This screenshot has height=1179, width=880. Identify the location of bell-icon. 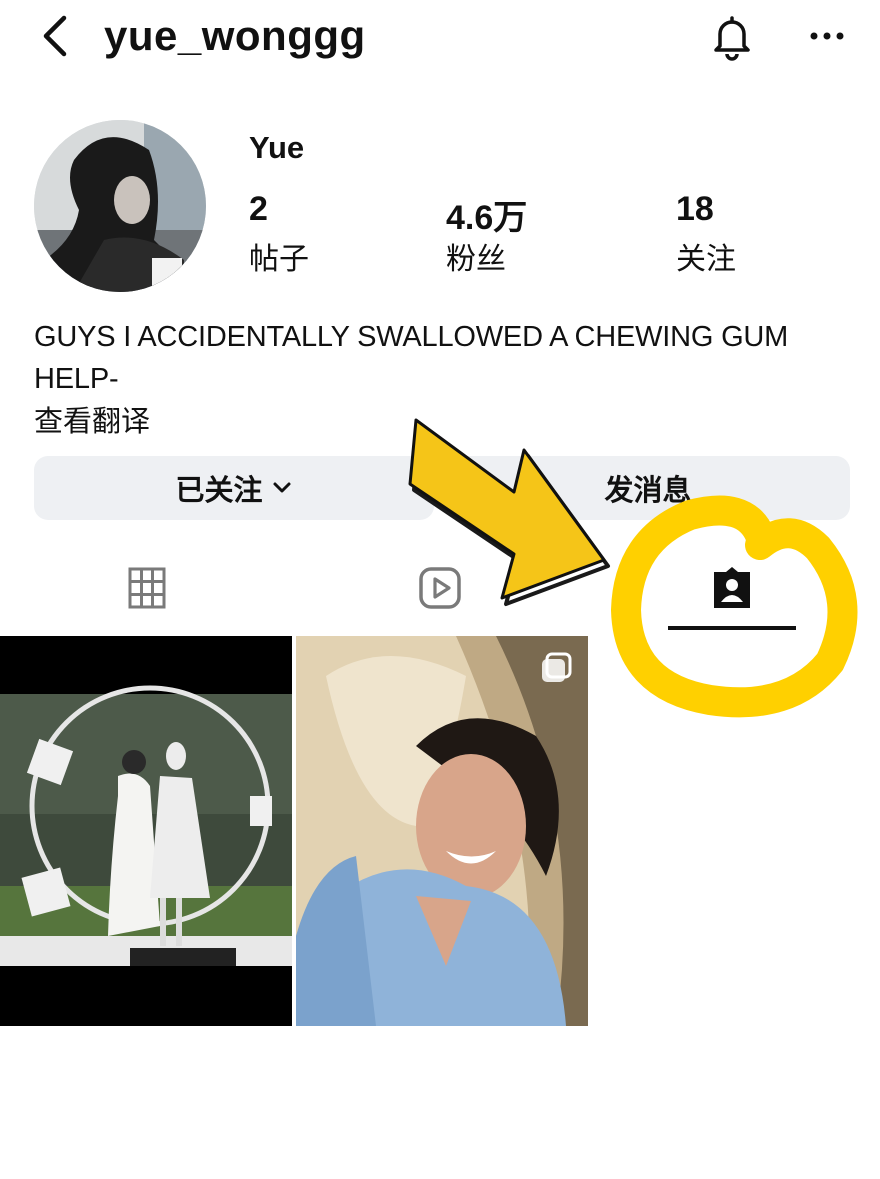
(732, 36).